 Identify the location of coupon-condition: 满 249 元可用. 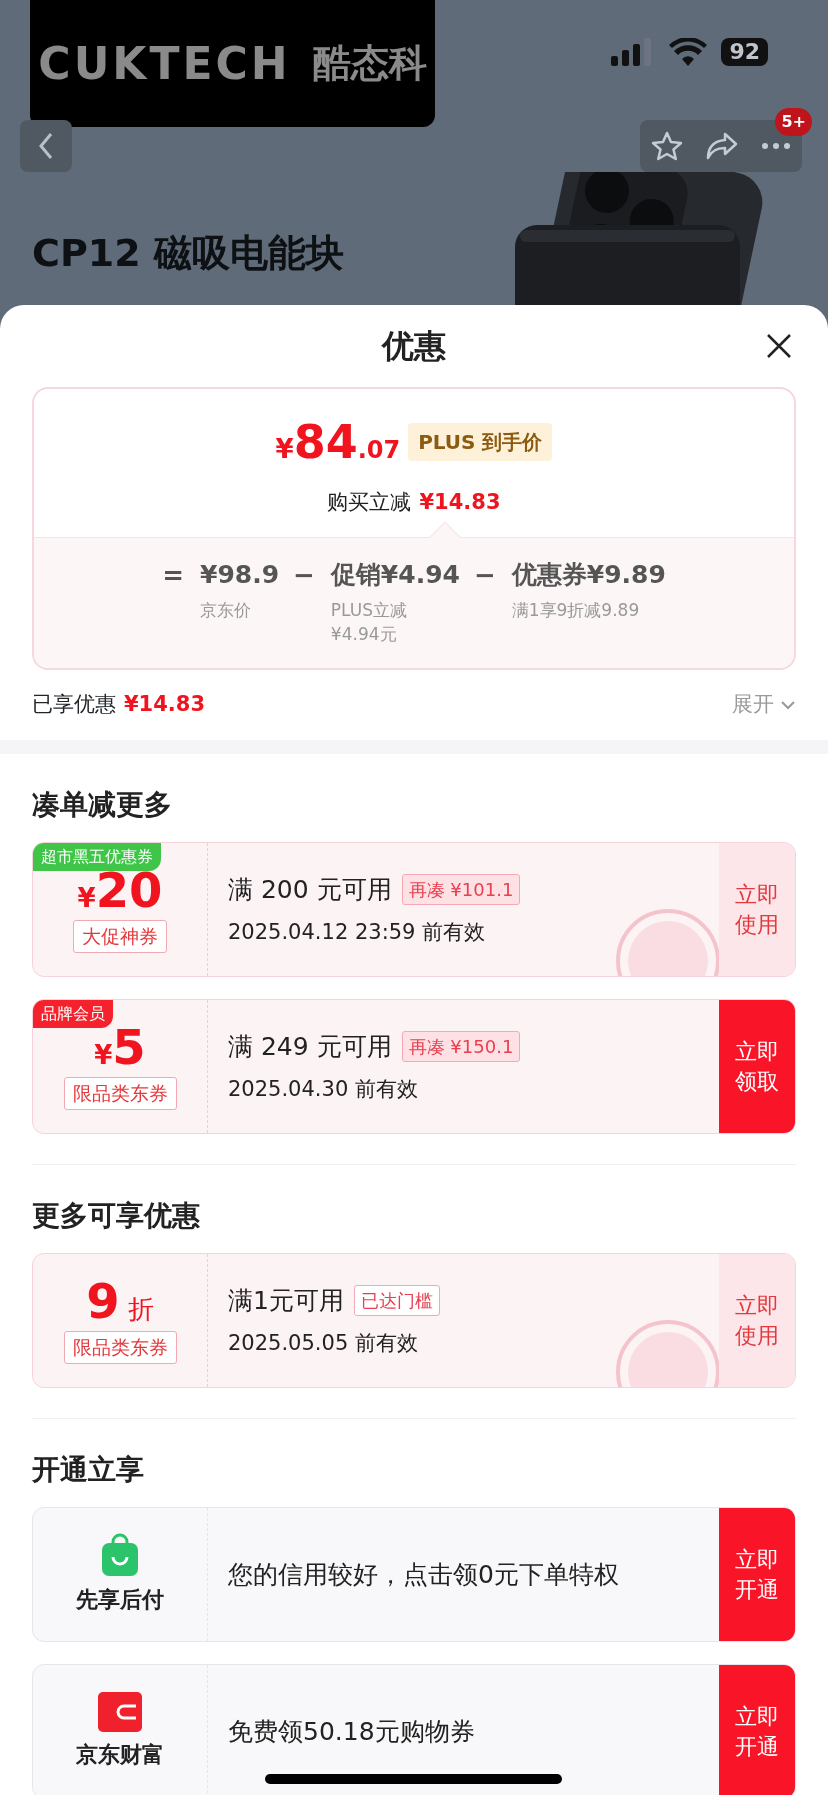
(310, 1047).